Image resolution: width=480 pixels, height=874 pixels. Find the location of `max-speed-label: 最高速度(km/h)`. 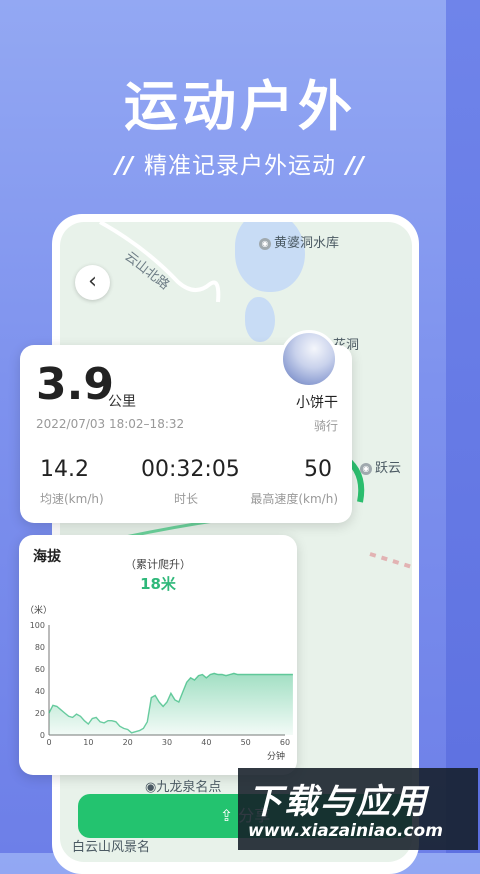

max-speed-label: 最高速度(km/h) is located at coordinates (294, 499).